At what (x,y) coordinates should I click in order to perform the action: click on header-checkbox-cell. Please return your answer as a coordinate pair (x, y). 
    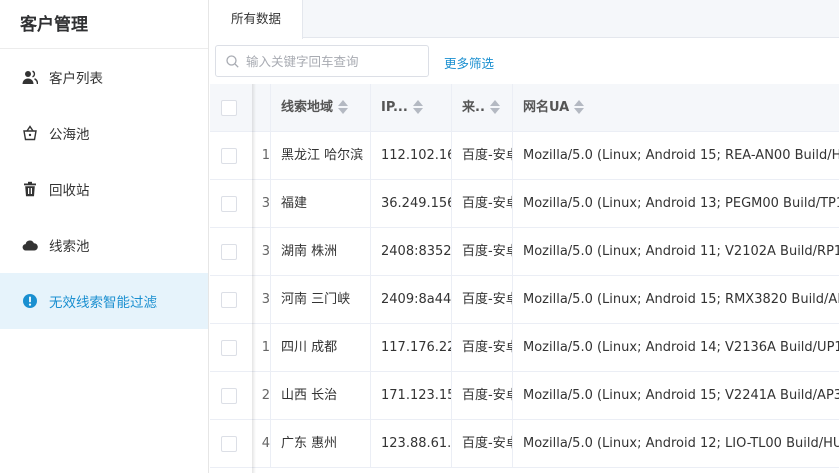
    Looking at the image, I should click on (231, 108).